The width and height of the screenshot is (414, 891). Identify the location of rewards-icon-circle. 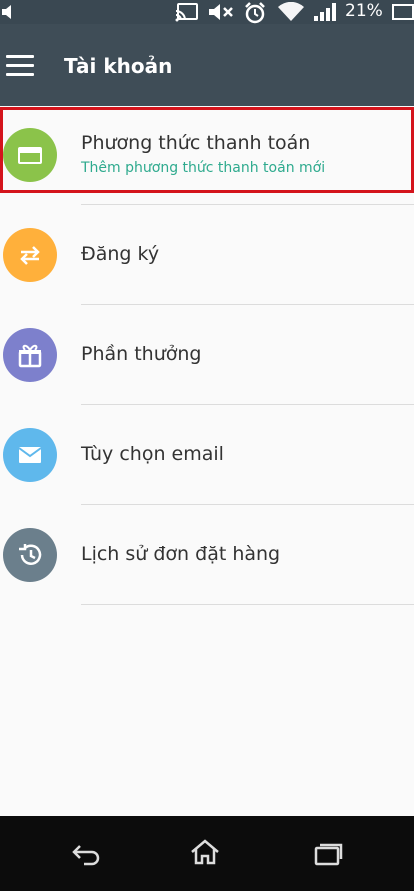
(30, 355).